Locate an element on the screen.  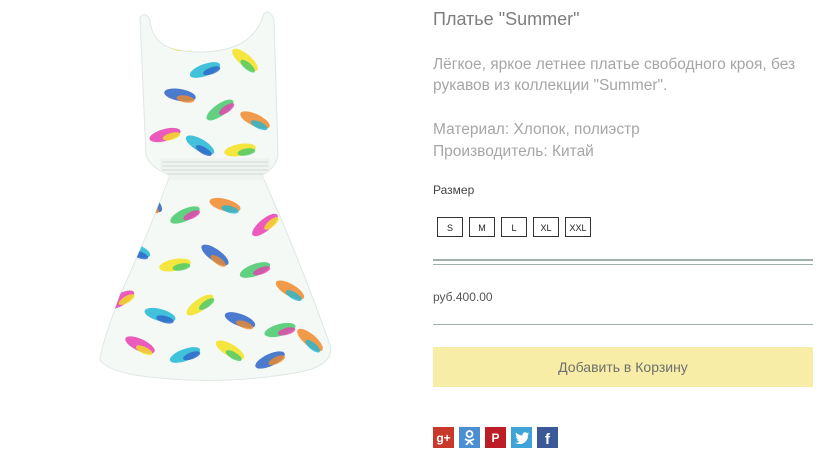
share-buttons: g+ P f is located at coordinates (495, 437).